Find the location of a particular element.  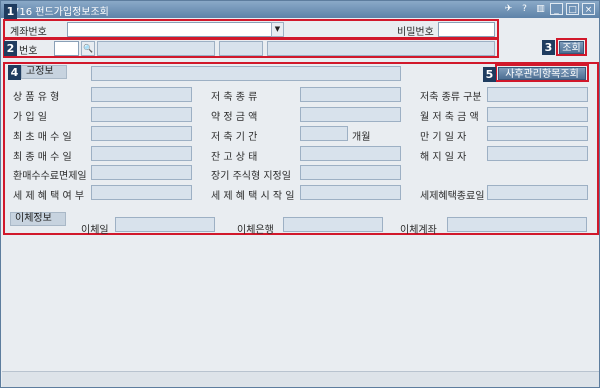

window-title: 716 펀드가입정보조회 is located at coordinates (61, 12).